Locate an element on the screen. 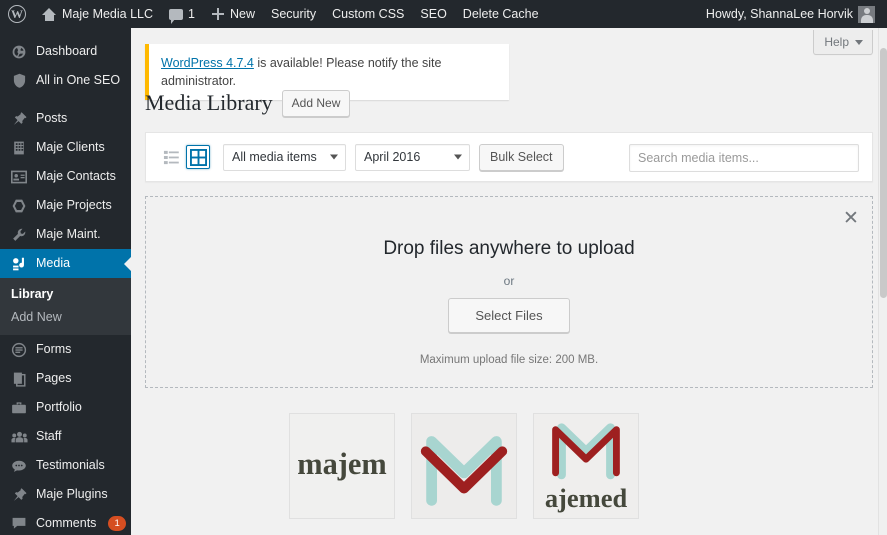  max-upload-size-label: Maximum upload file size: 200 MB. is located at coordinates (509, 360).